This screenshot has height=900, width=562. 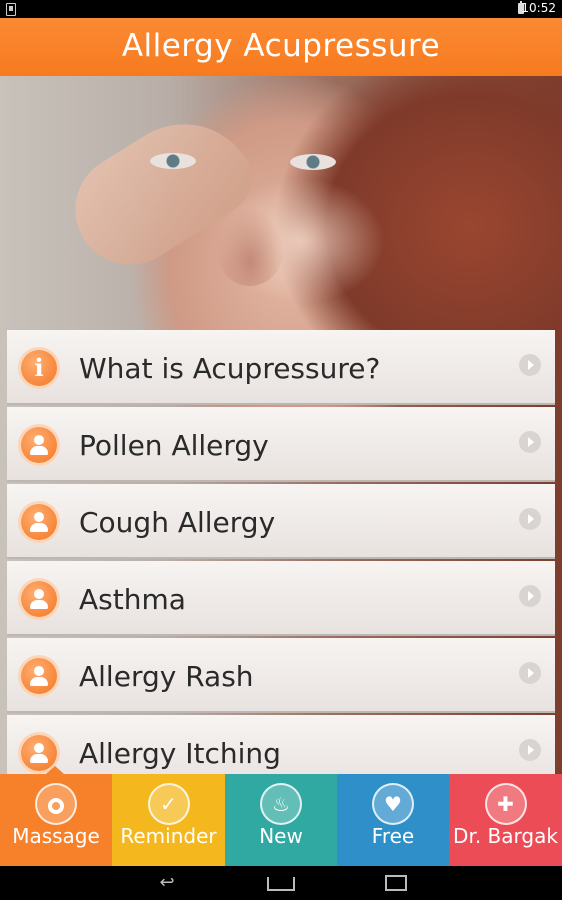 I want to click on list-item-label: What is Acupressure?, so click(x=230, y=368).